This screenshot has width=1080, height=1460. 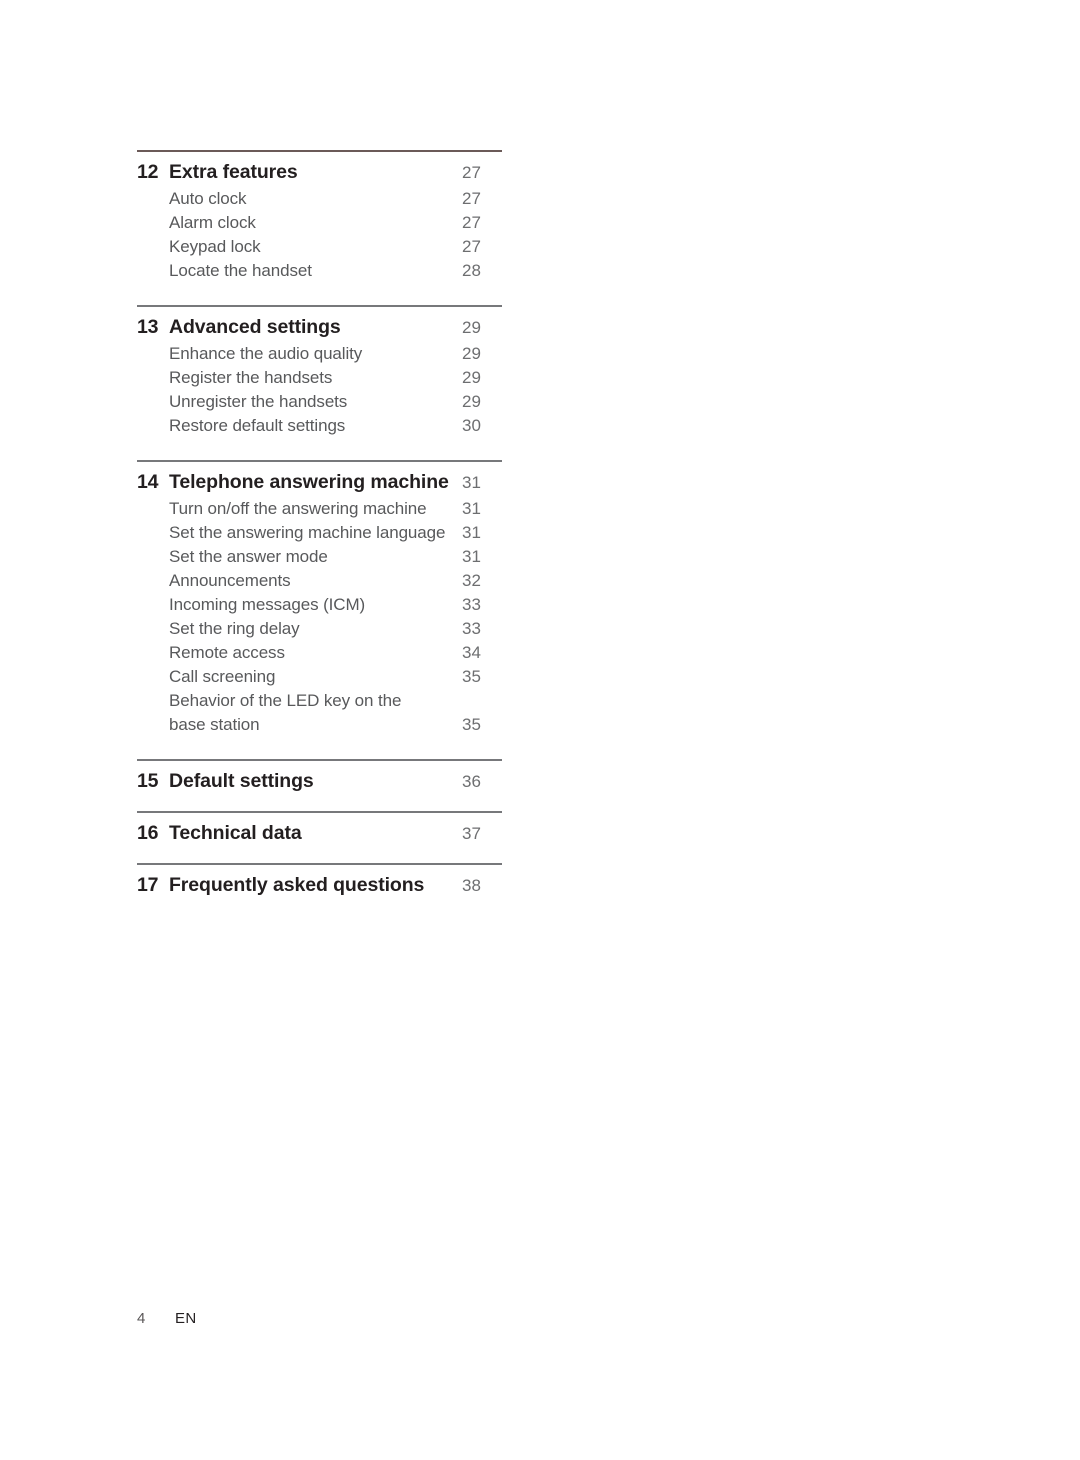 What do you see at coordinates (230, 580) in the screenshot?
I see `subitem-label: Announcements` at bounding box center [230, 580].